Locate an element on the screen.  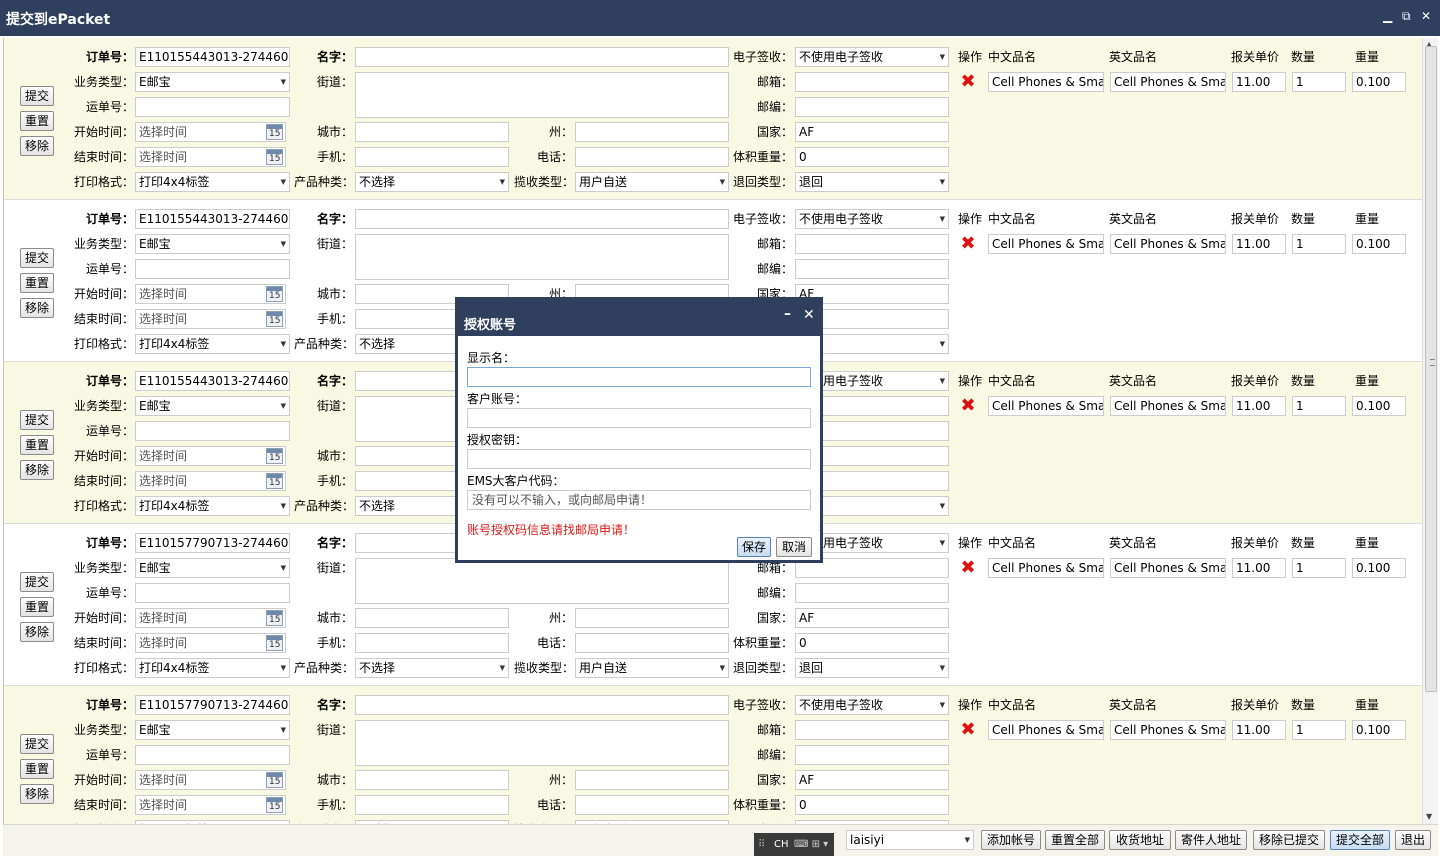
order-no-input: E110155443013-27446013 is located at coordinates (212, 219).